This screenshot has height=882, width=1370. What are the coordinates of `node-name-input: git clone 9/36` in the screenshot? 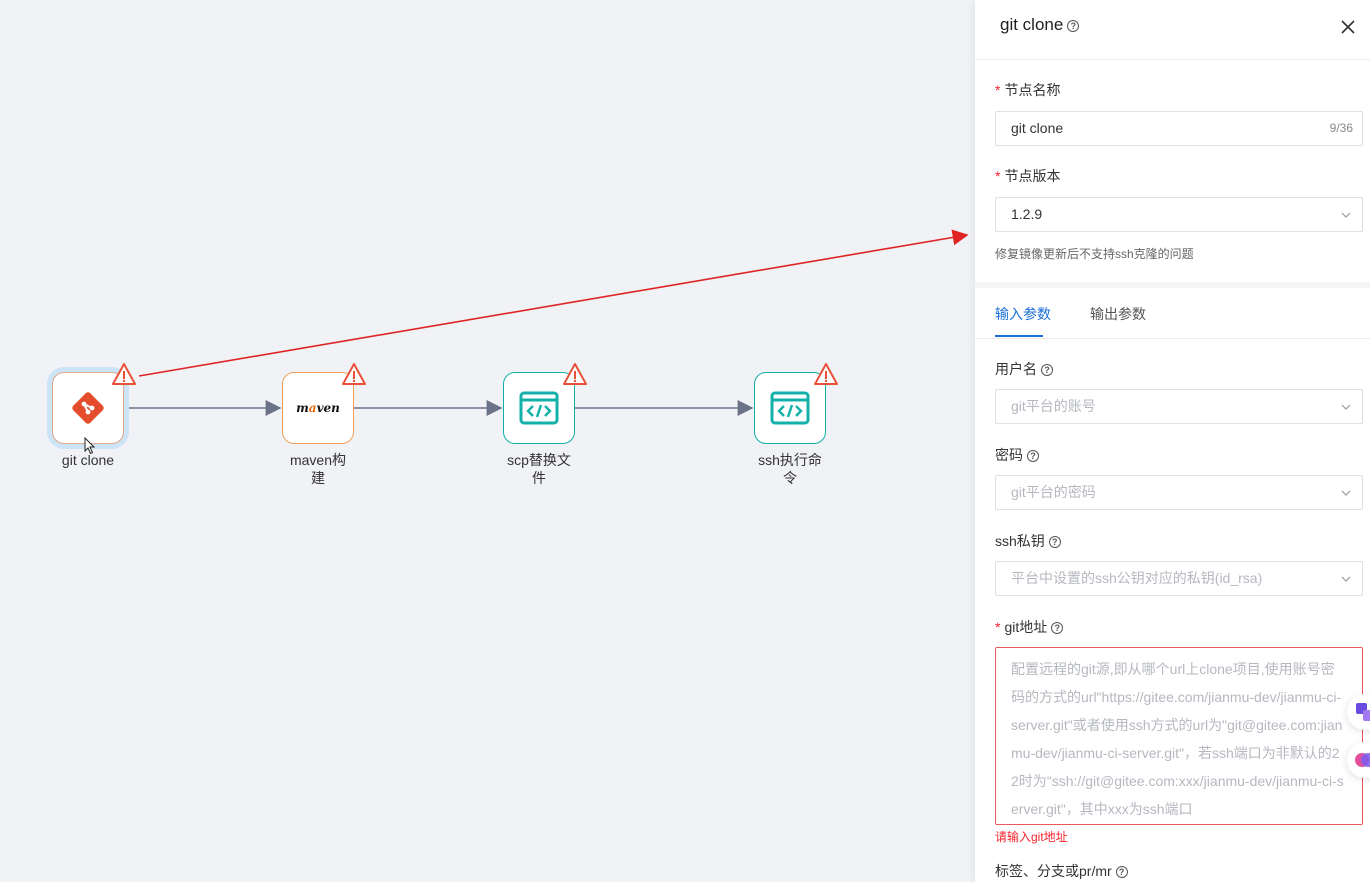 It's located at (1179, 128).